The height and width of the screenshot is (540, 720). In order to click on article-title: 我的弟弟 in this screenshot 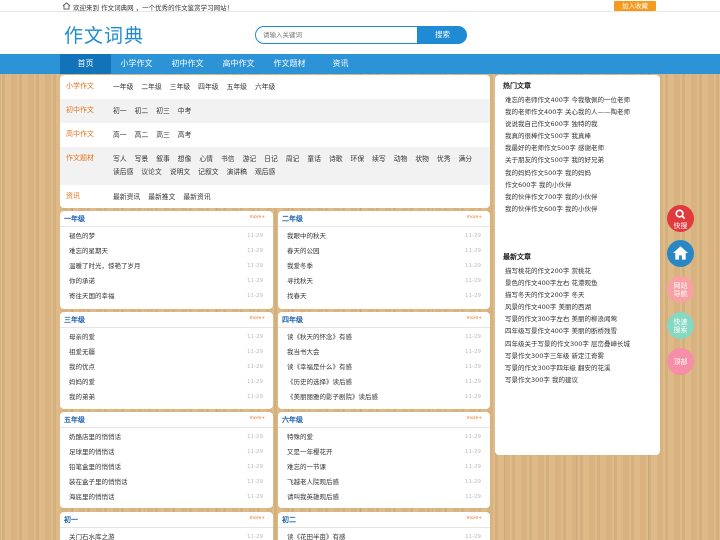, I will do `click(82, 397)`.